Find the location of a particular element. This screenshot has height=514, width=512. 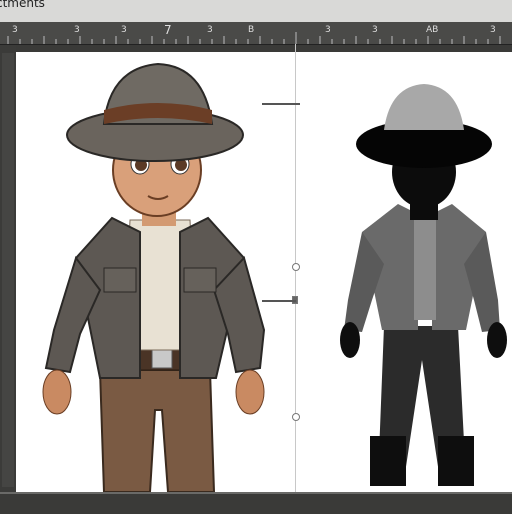

window-titlebar: ctments is located at coordinates (256, 11).